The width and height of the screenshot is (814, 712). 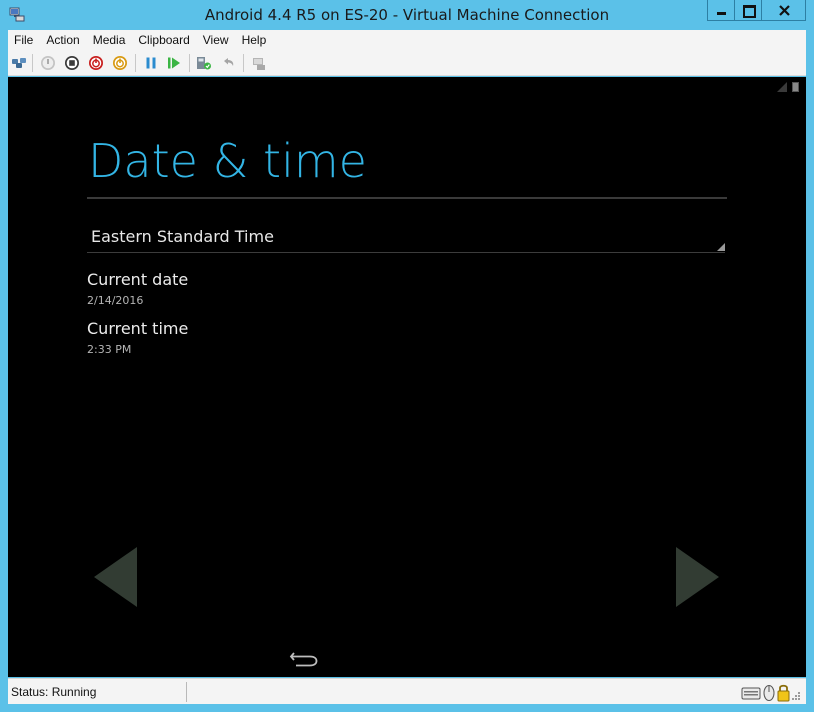 What do you see at coordinates (407, 40) in the screenshot?
I see `menu-bar: File Action Media Clipboard View Help` at bounding box center [407, 40].